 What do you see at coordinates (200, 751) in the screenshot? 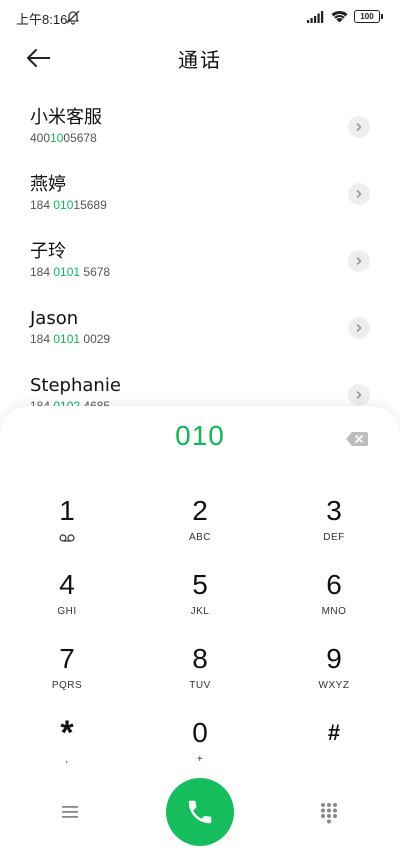
I see `key-0: 0 +` at bounding box center [200, 751].